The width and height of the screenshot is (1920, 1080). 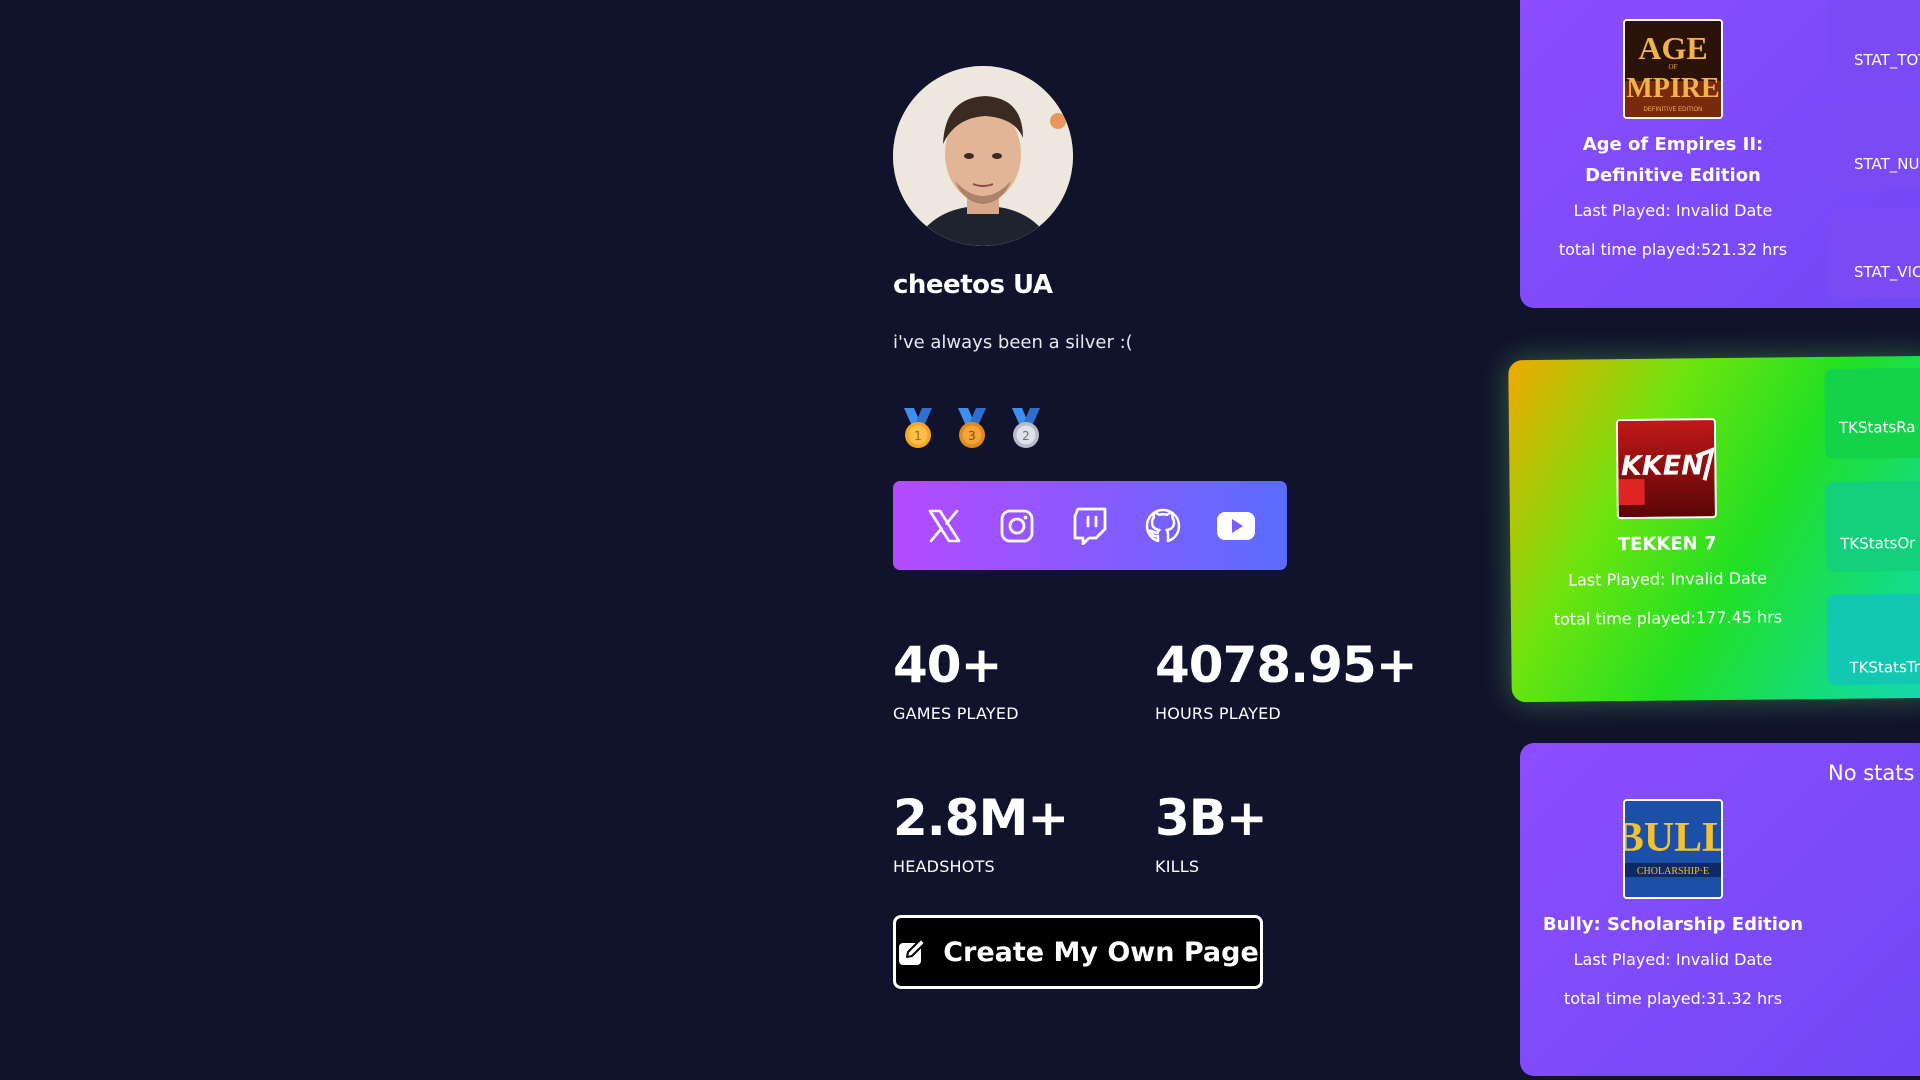 I want to click on bio-text: i've always been a silver :(, so click(x=1013, y=342).